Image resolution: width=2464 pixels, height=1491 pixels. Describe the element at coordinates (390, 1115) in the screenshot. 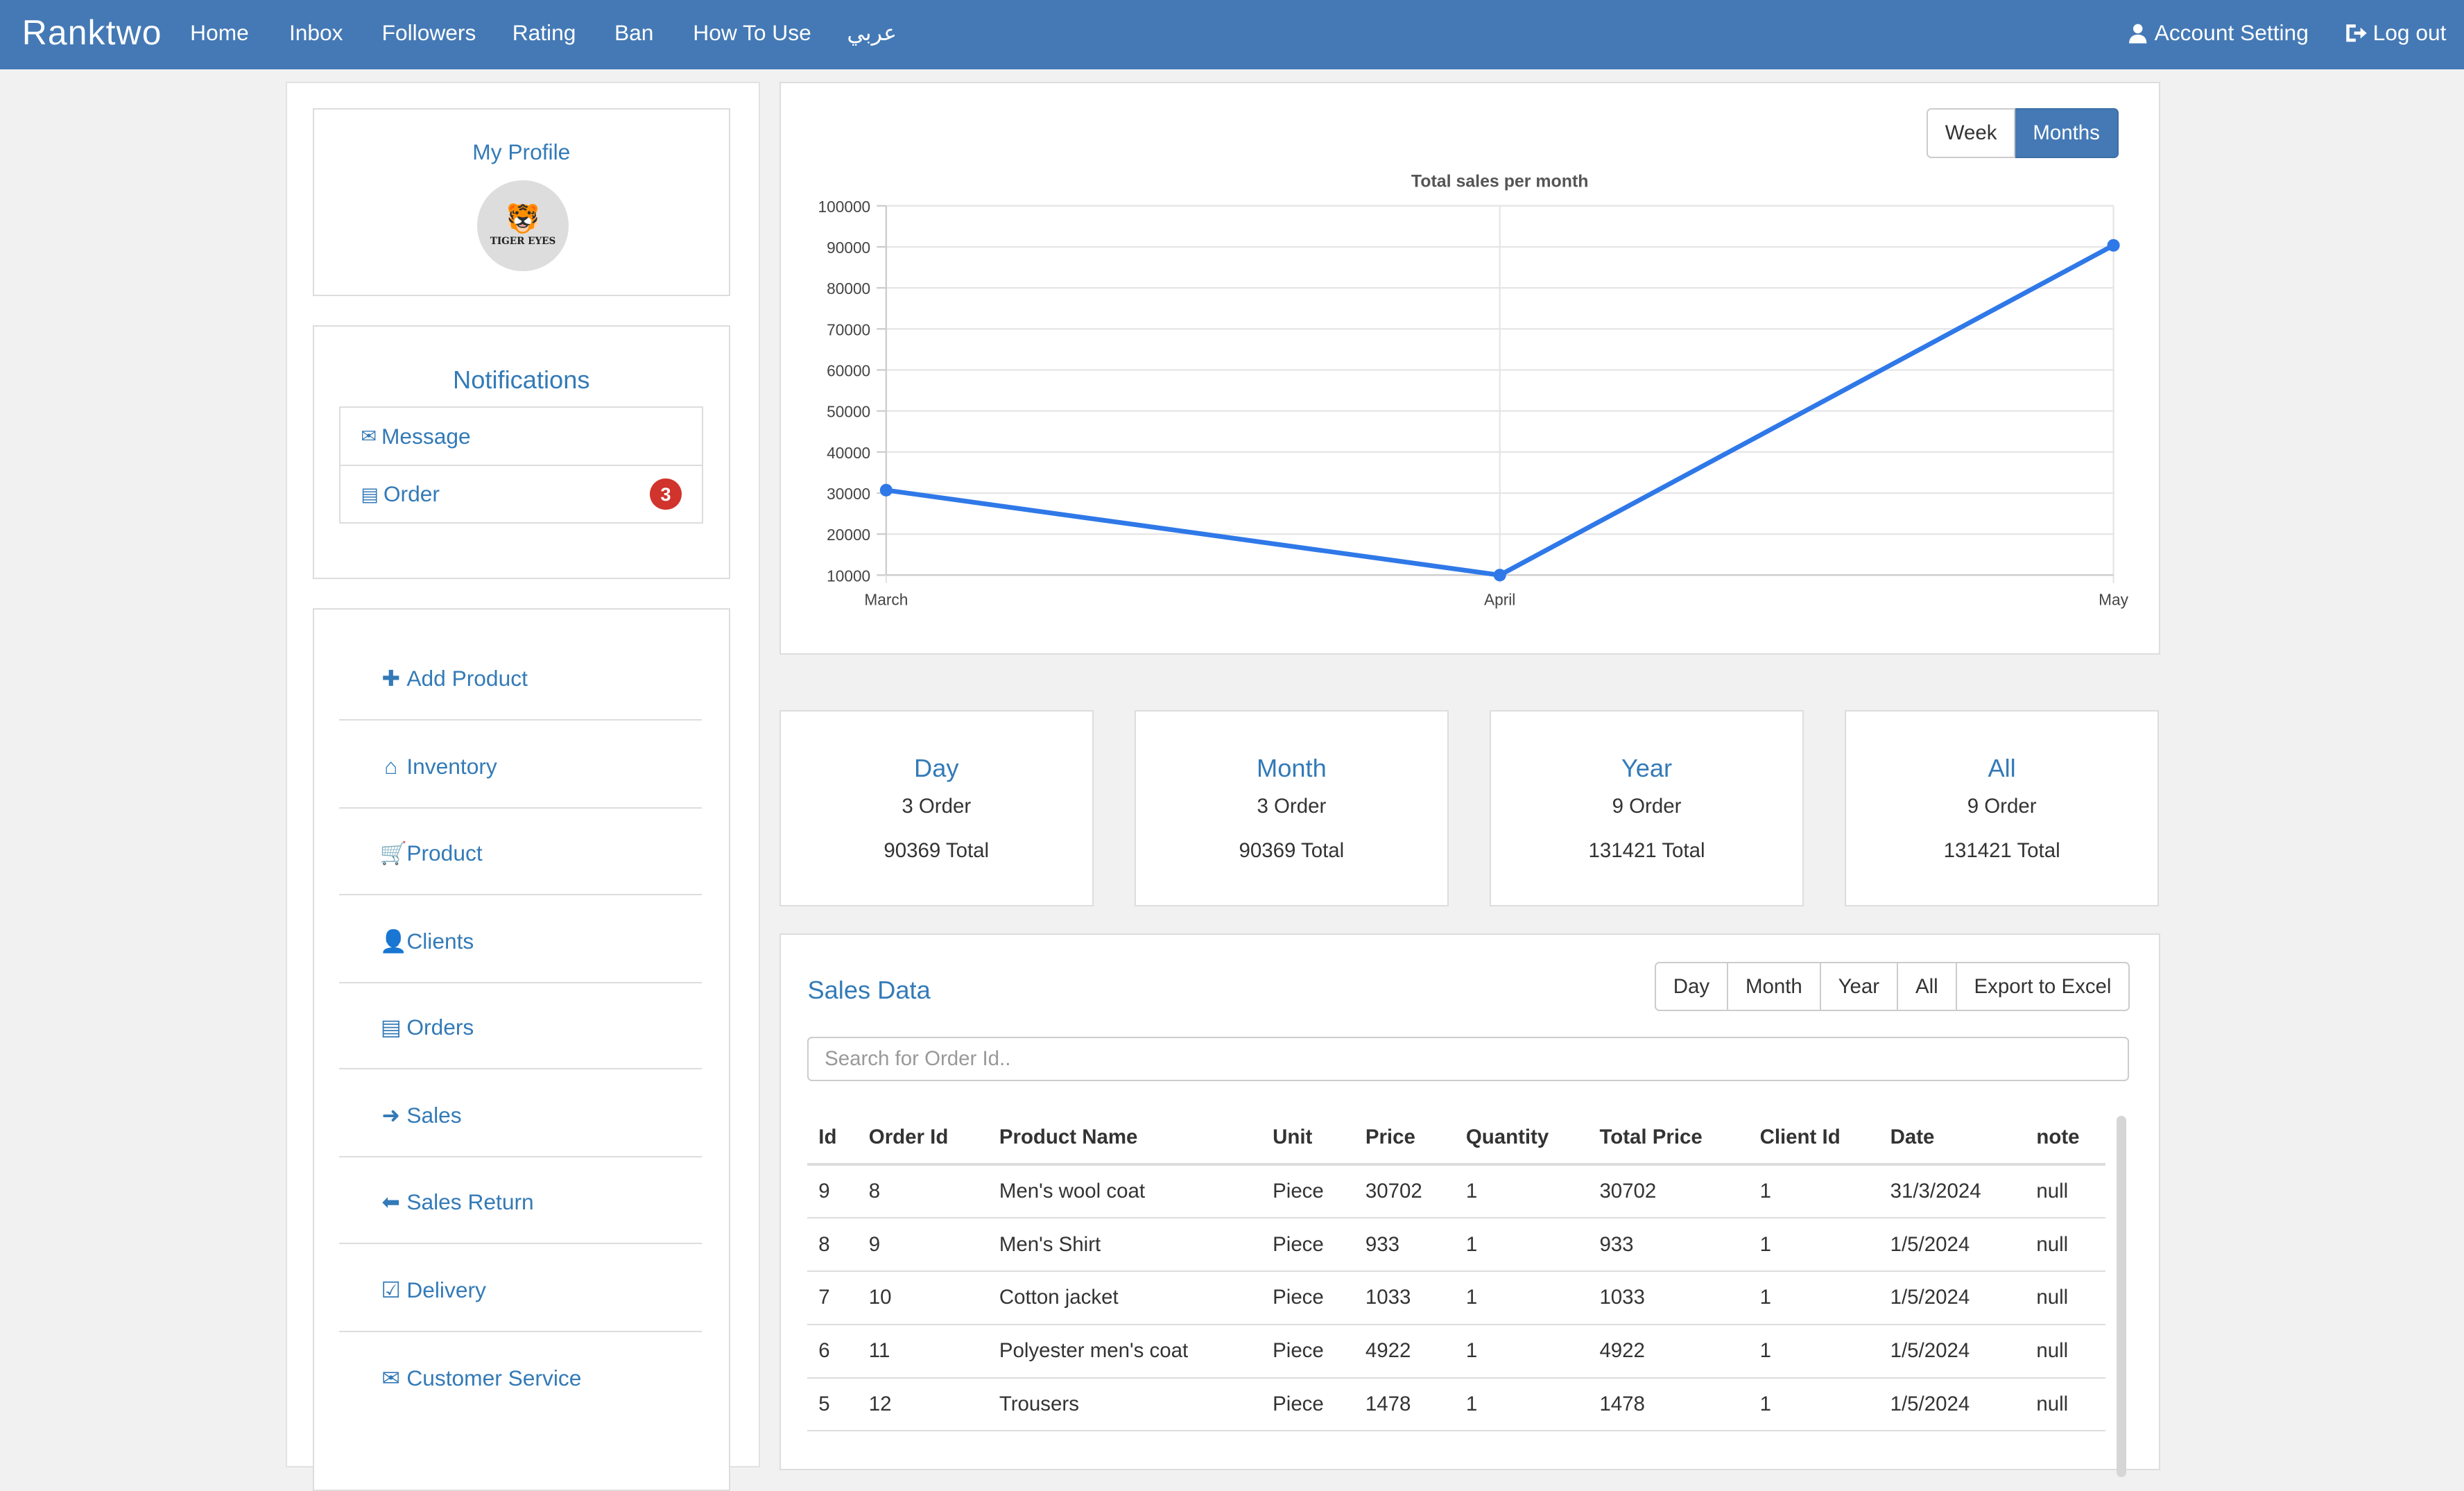

I see `arrow-right-icon: ➜` at that location.